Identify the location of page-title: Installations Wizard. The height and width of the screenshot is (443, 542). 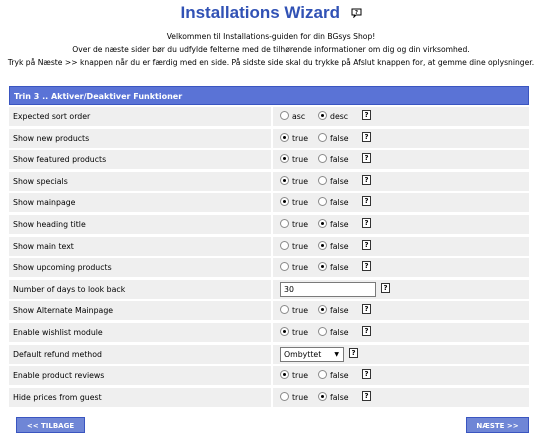
(260, 12).